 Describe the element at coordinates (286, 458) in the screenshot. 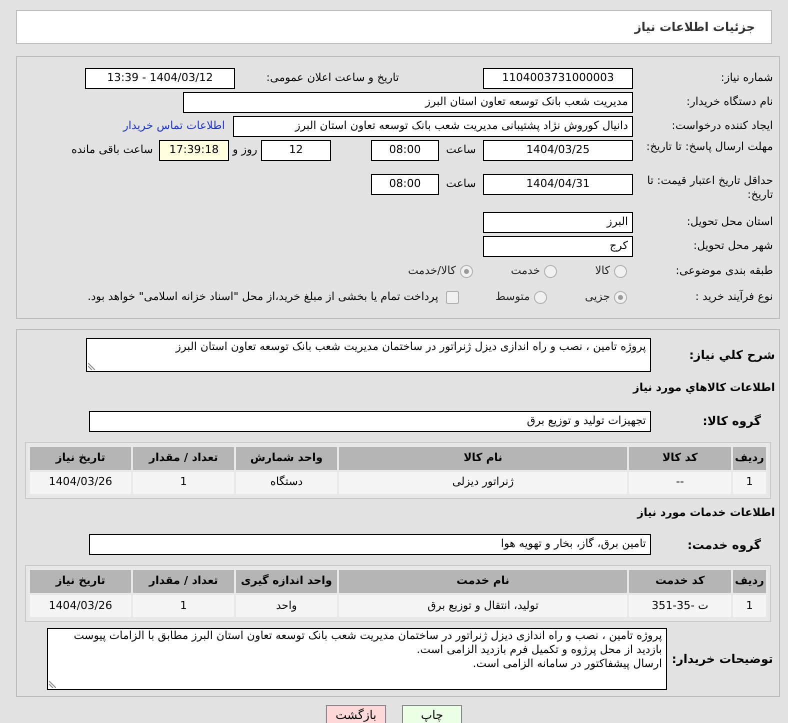

I see `column-header: واحد شمارش` at that location.